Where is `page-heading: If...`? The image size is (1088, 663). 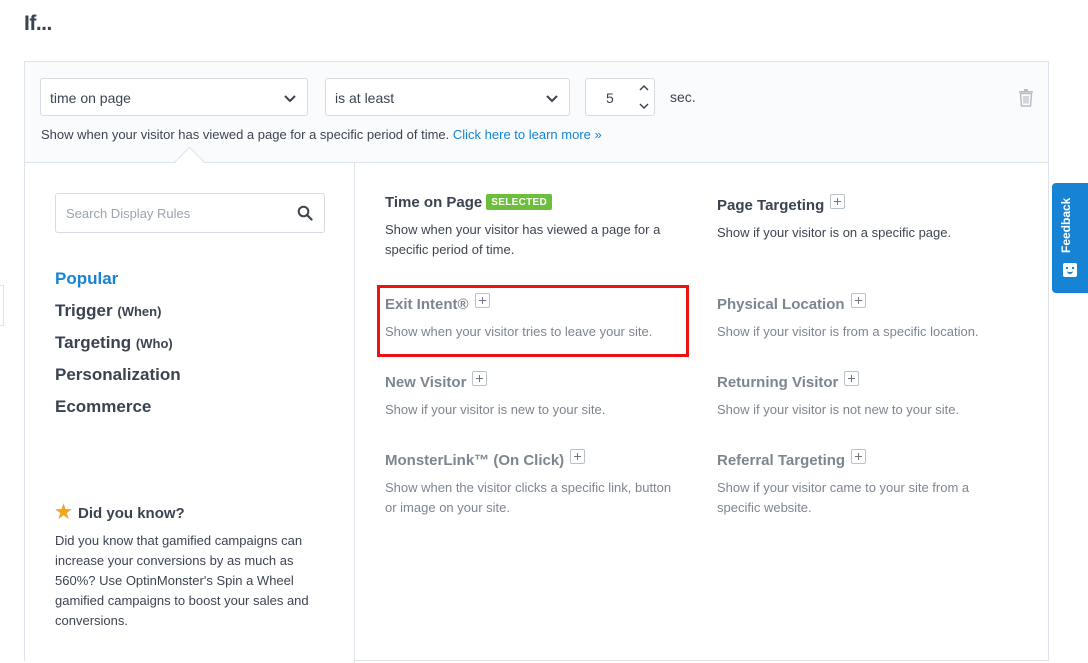 page-heading: If... is located at coordinates (38, 23).